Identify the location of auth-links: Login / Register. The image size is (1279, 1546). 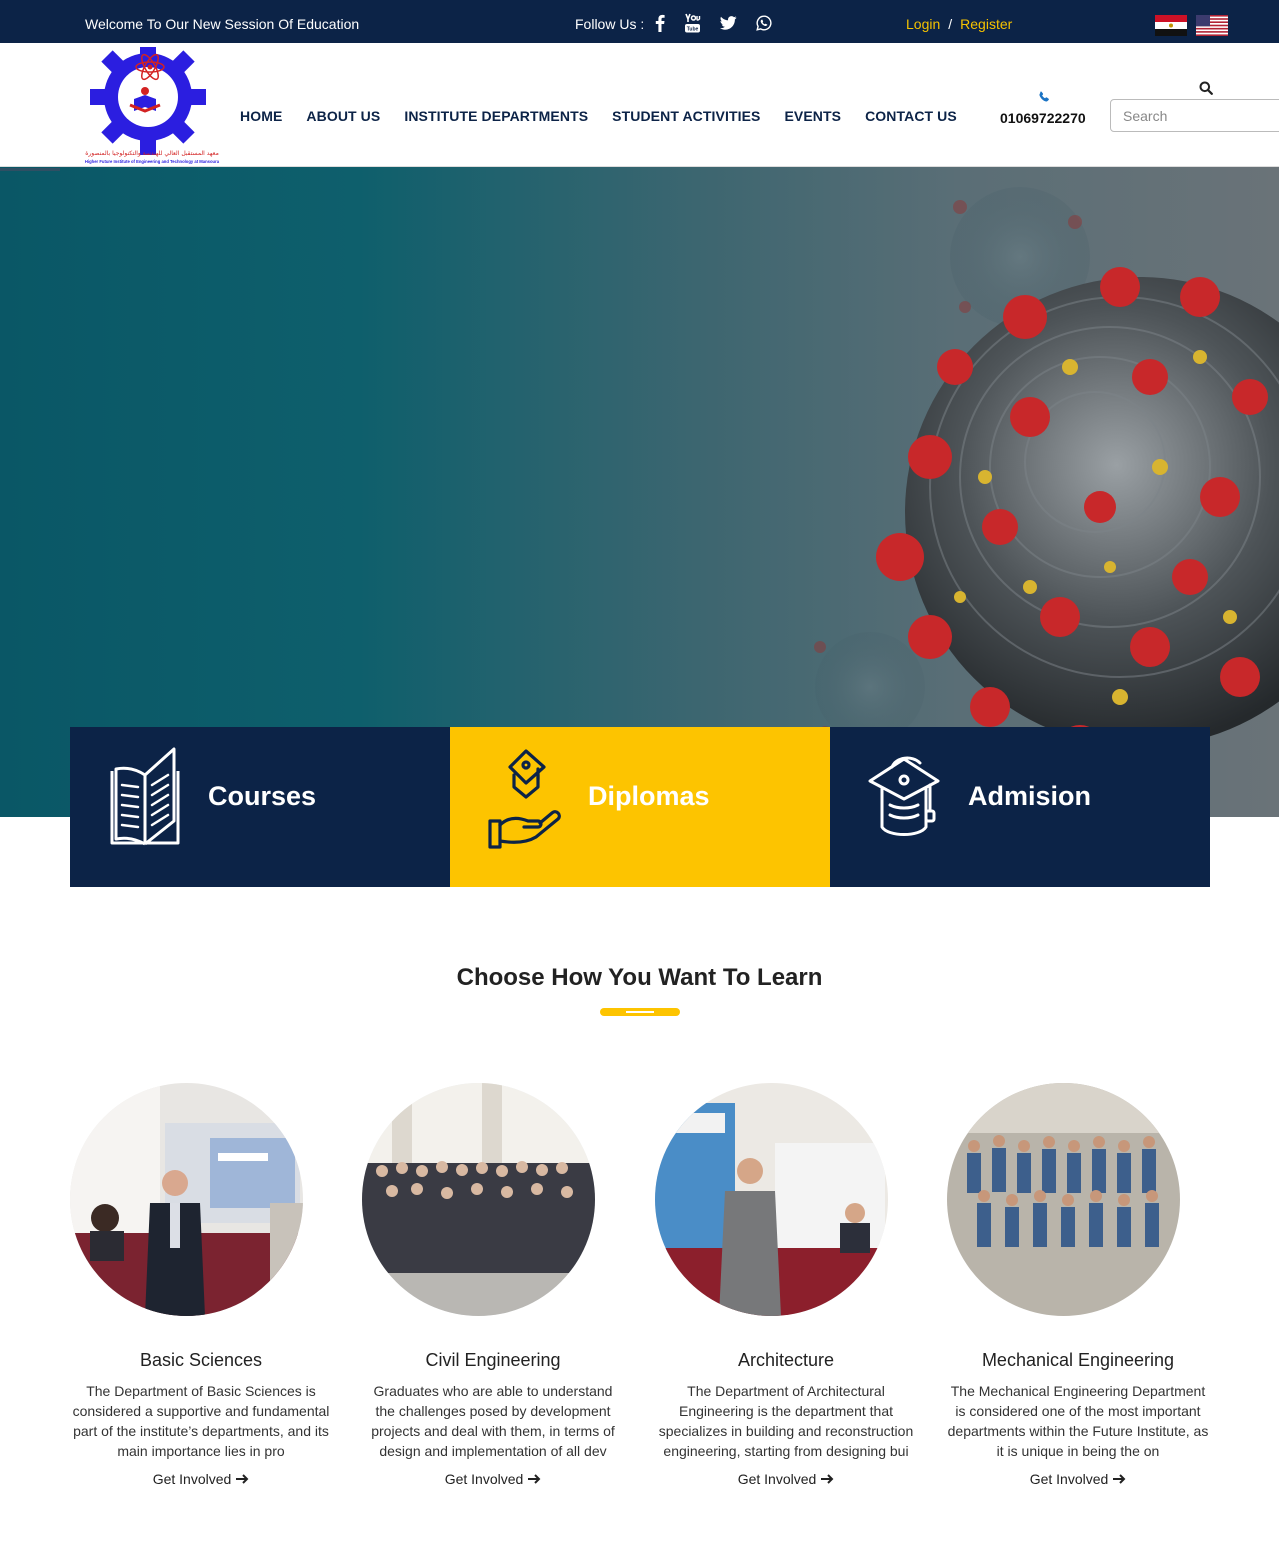
(959, 24).